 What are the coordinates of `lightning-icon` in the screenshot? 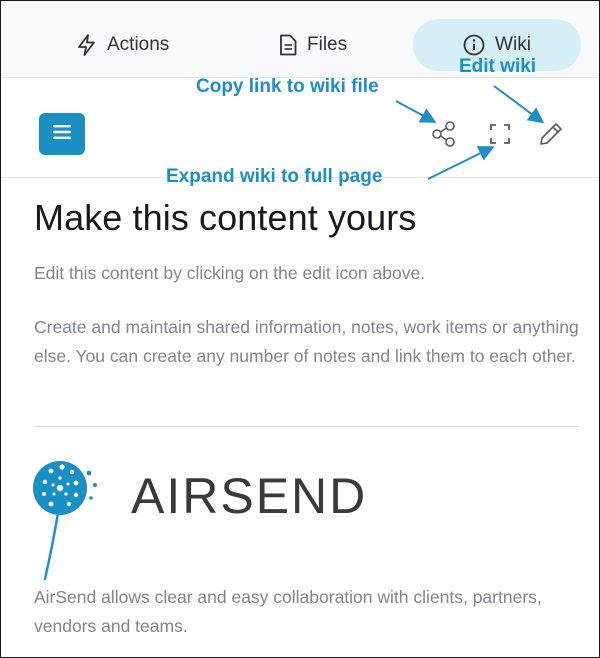 It's located at (87, 45).